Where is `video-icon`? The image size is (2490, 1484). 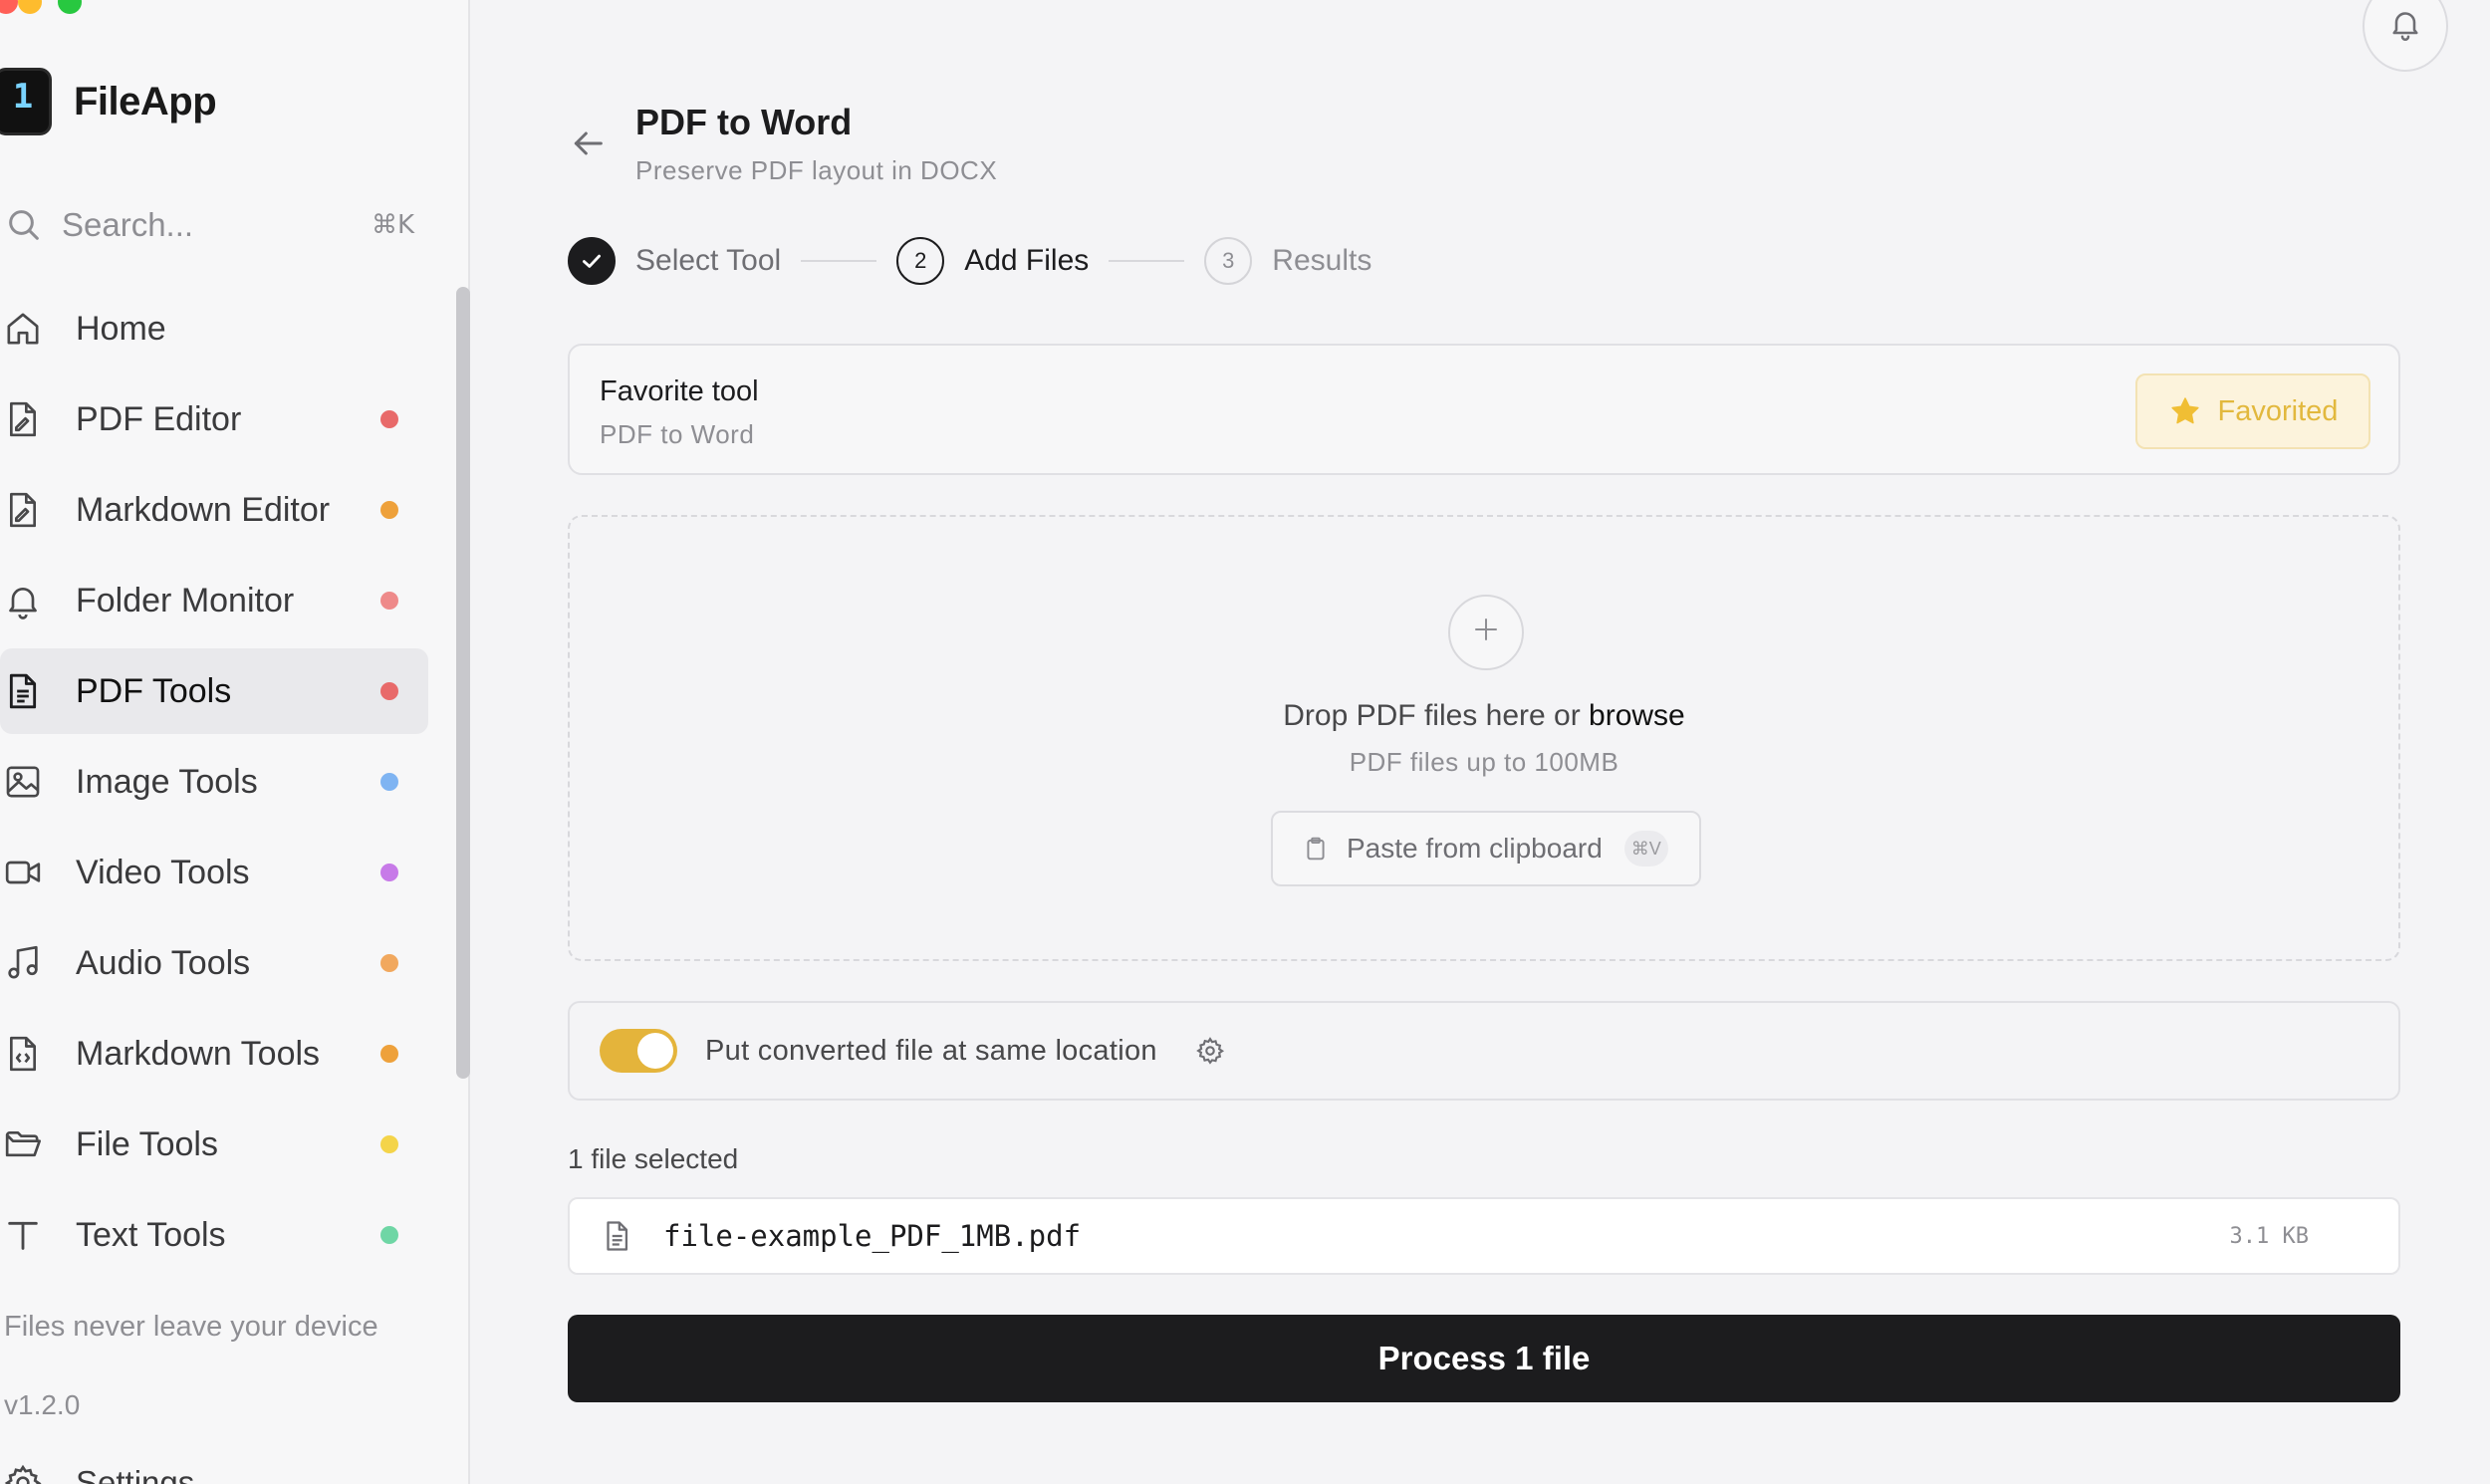
video-icon is located at coordinates (23, 872).